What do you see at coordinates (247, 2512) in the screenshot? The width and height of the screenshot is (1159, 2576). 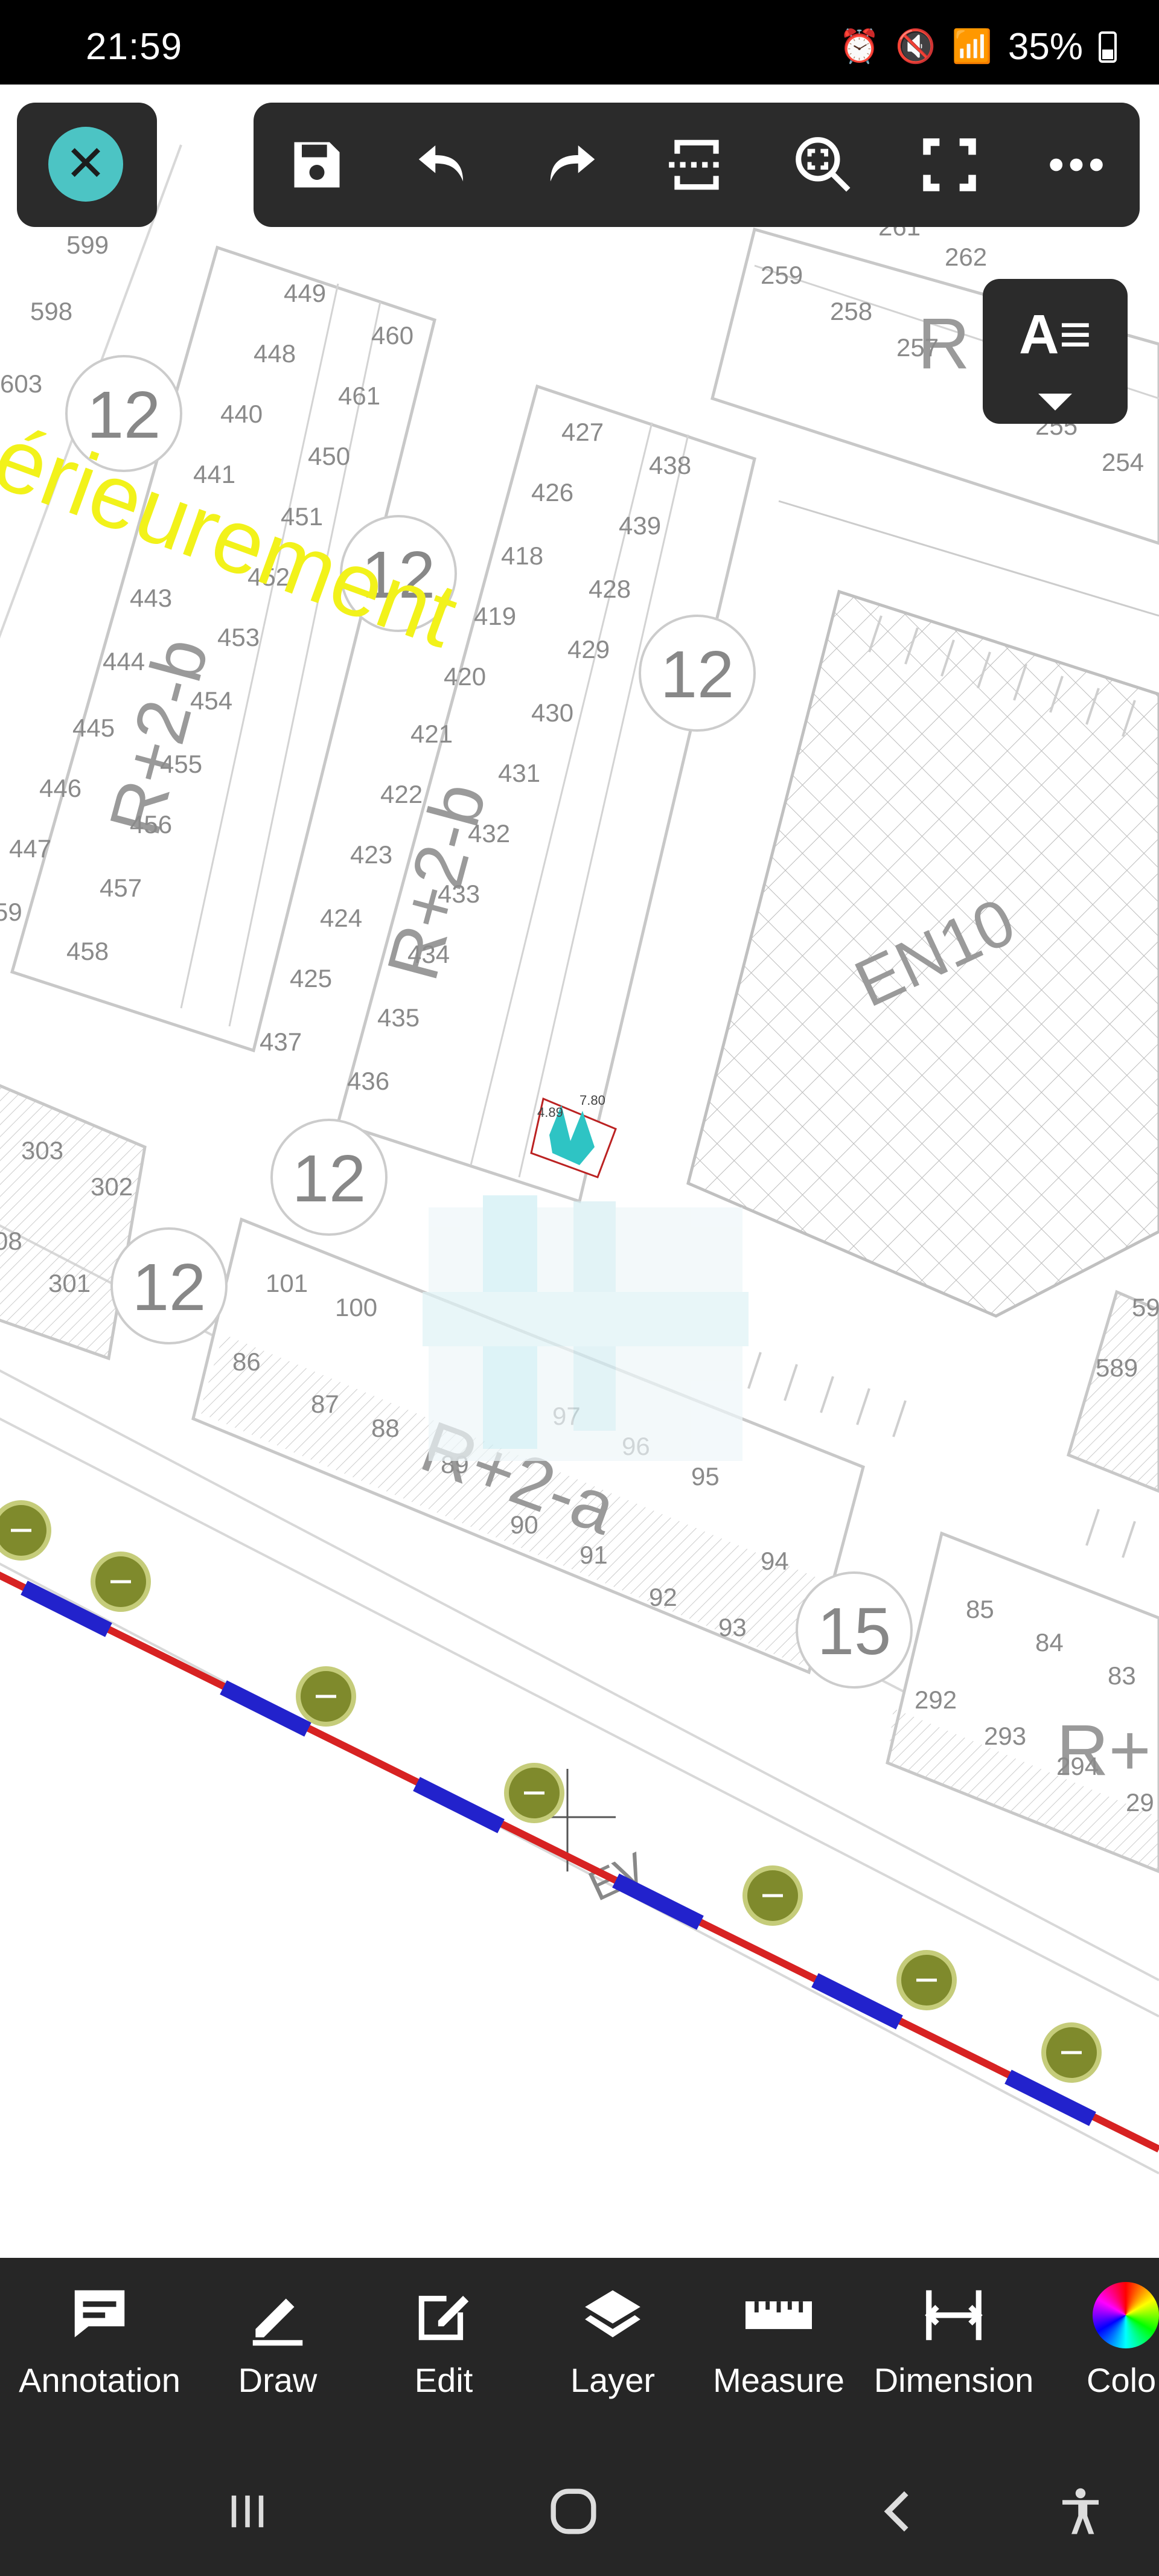 I see `recent-apps-icon` at bounding box center [247, 2512].